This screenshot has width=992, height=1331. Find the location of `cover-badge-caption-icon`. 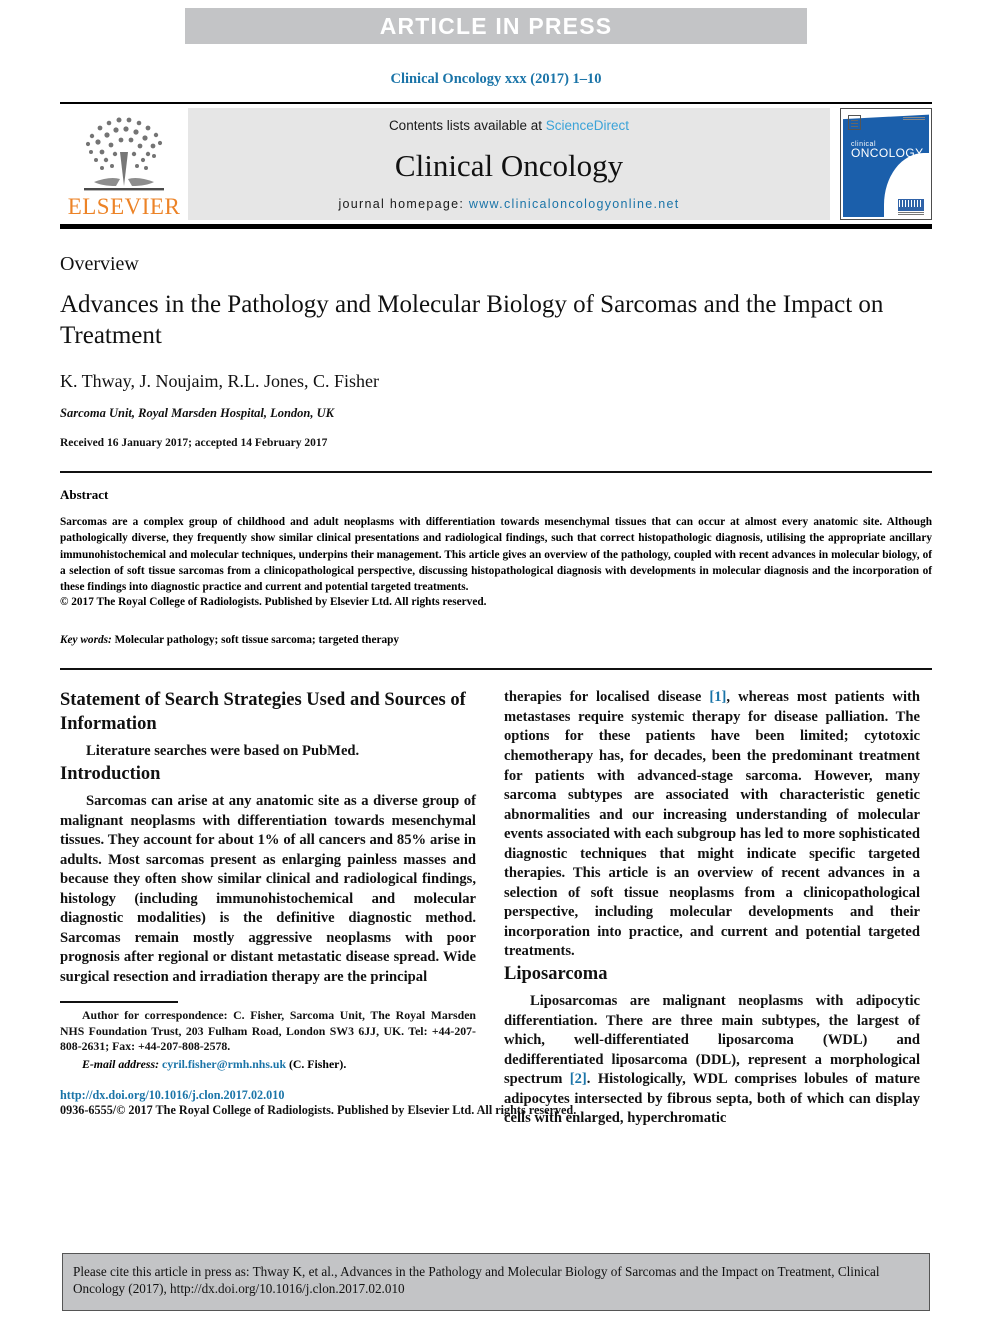

cover-badge-caption-icon is located at coordinates (911, 213).